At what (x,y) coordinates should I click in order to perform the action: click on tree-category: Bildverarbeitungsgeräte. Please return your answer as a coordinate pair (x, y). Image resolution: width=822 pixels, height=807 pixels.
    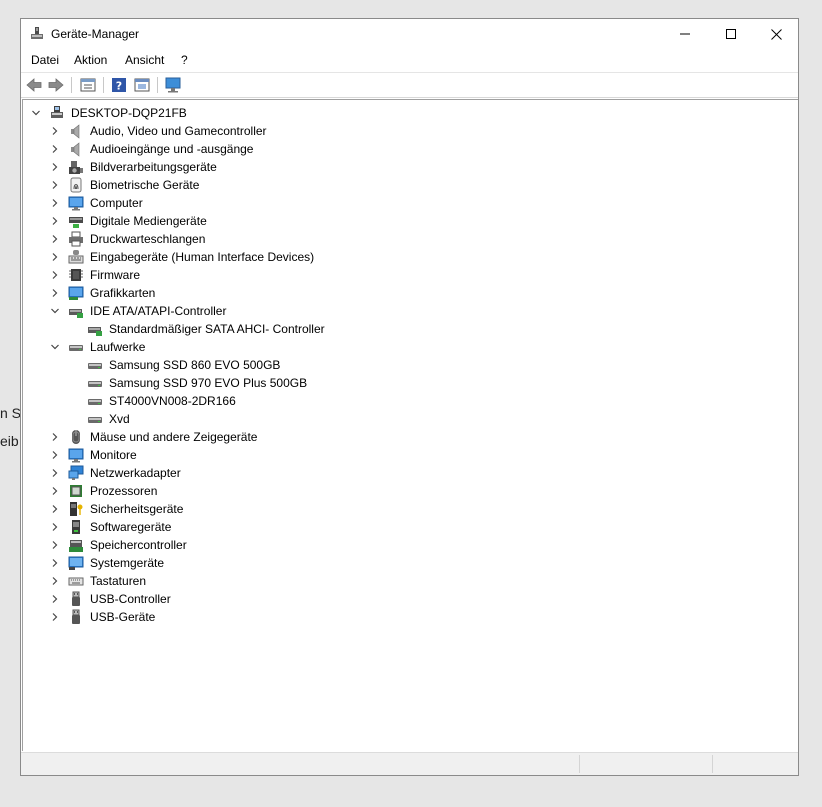
    Looking at the image, I should click on (134, 167).